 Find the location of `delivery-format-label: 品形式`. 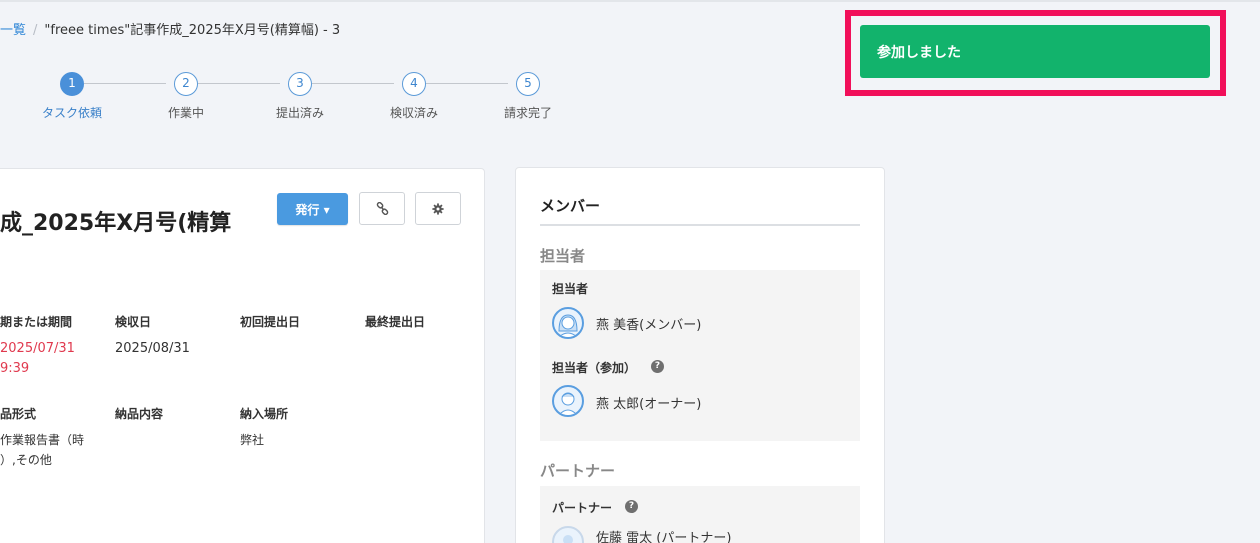

delivery-format-label: 品形式 is located at coordinates (18, 414).